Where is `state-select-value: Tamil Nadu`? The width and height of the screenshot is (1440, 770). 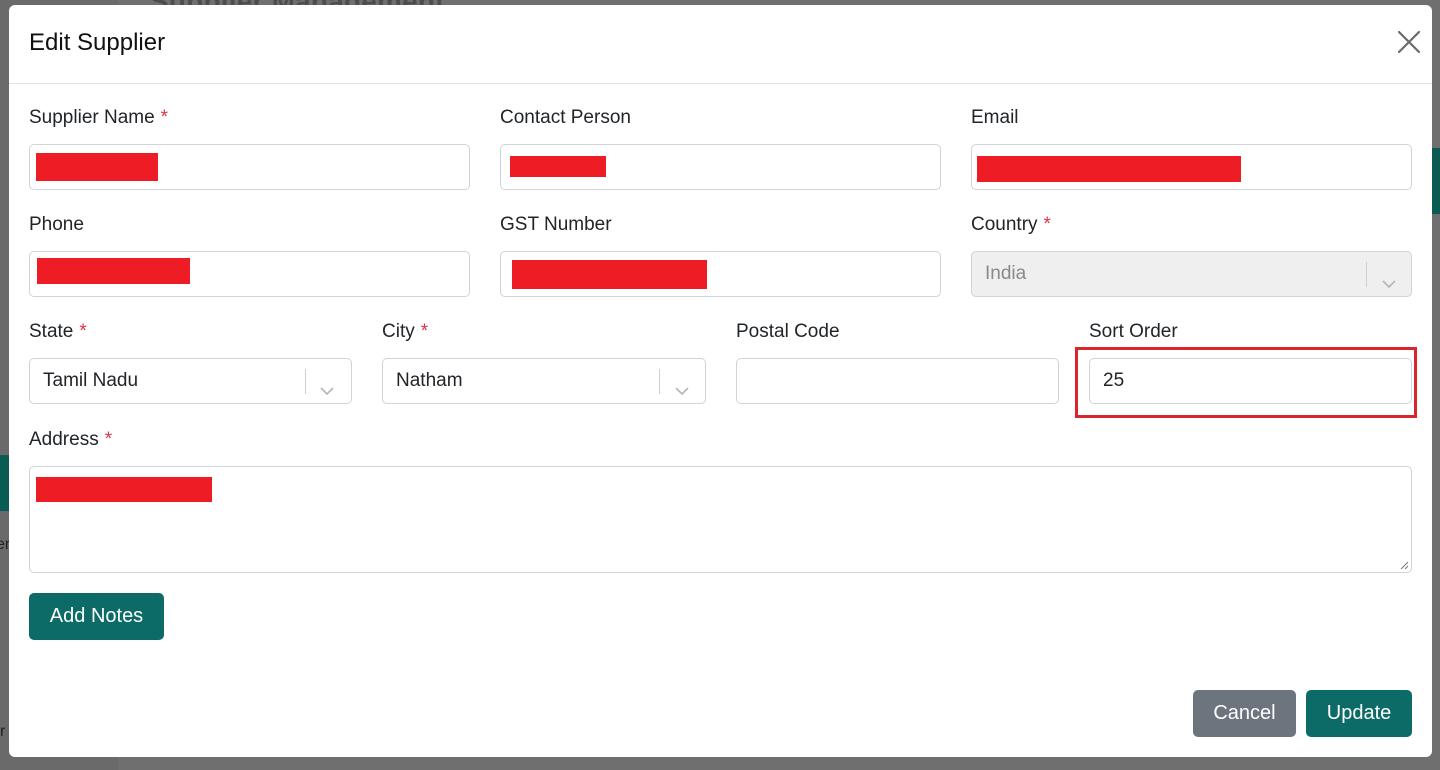 state-select-value: Tamil Nadu is located at coordinates (91, 380).